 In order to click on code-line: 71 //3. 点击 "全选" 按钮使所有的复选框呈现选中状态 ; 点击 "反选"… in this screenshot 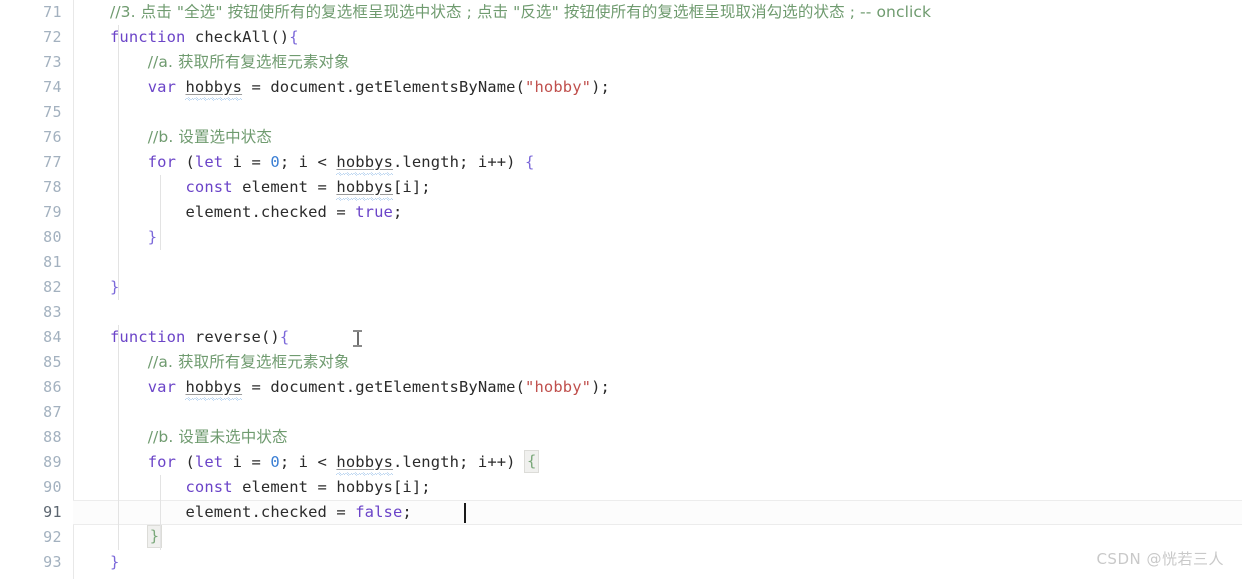, I will do `click(621, 12)`.